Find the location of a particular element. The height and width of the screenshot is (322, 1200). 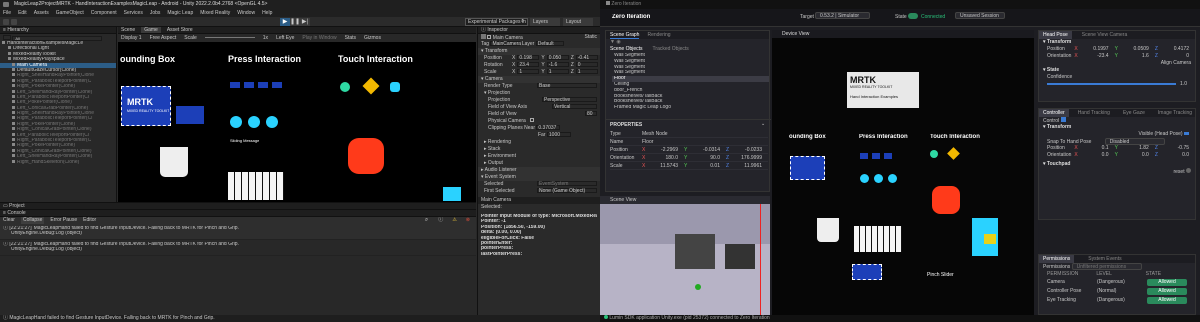

tab-game: Game is located at coordinates (151, 30).